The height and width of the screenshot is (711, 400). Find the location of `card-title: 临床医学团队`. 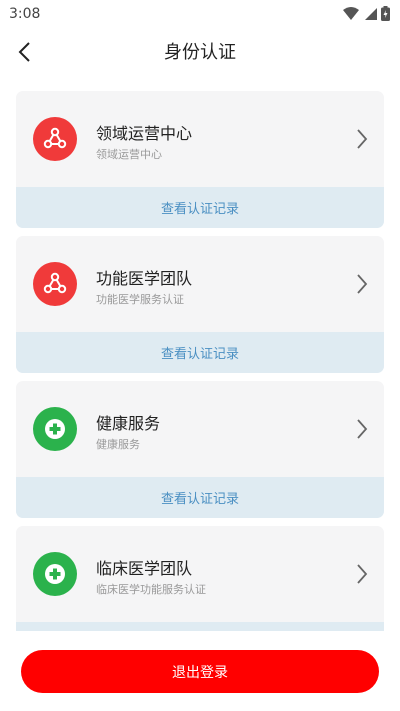

card-title: 临床医学团队 is located at coordinates (144, 568).